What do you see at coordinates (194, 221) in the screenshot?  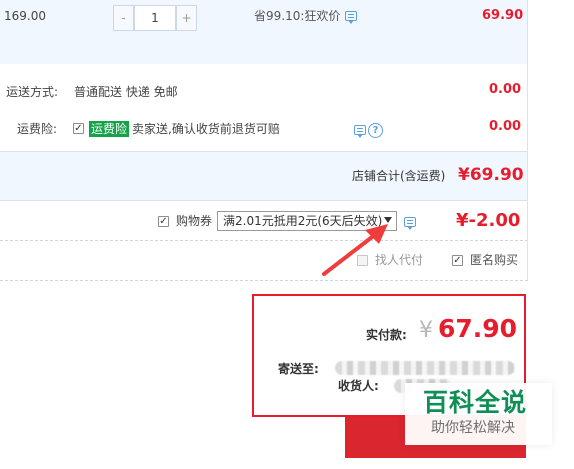 I see `voucher-label: 购物券` at bounding box center [194, 221].